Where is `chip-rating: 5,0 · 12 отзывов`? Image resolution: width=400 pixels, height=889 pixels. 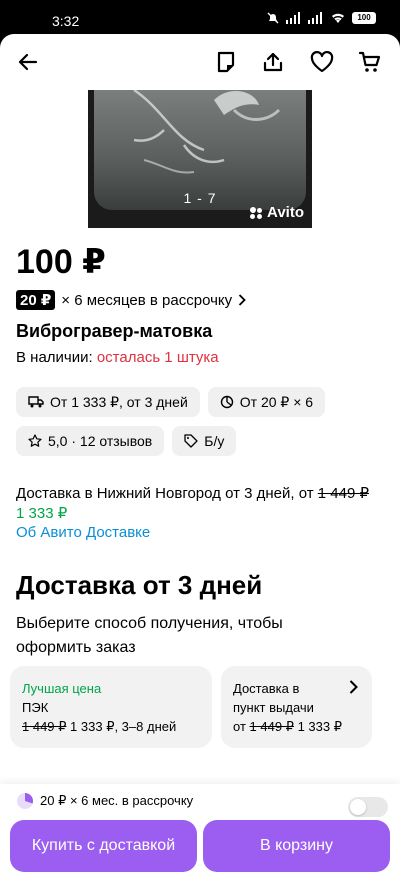 chip-rating: 5,0 · 12 отзывов is located at coordinates (90, 441).